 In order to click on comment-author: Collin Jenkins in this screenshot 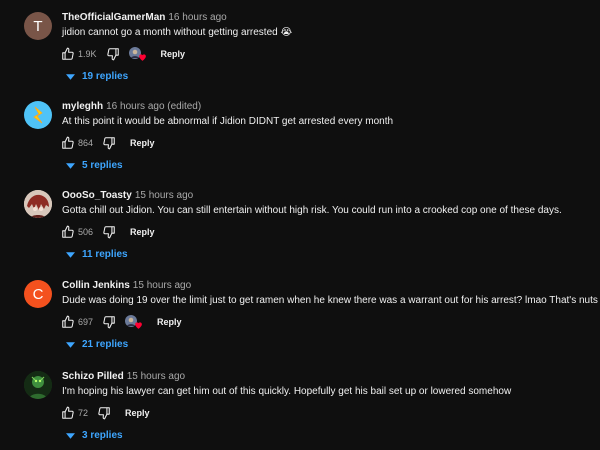, I will do `click(96, 285)`.